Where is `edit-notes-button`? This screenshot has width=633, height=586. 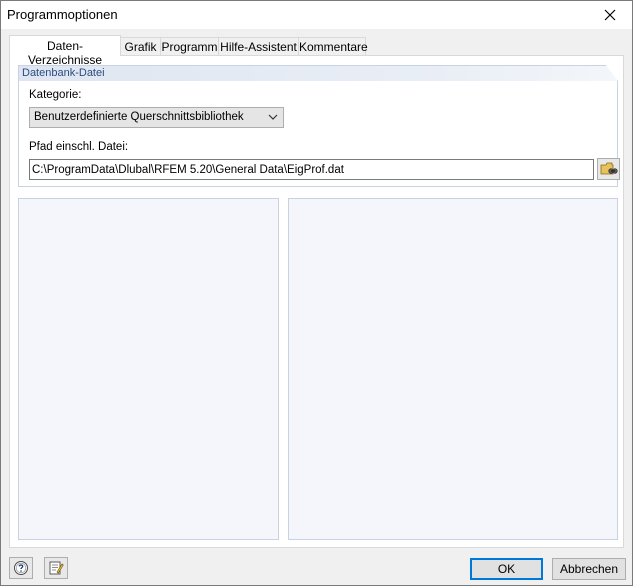
edit-notes-button is located at coordinates (56, 568).